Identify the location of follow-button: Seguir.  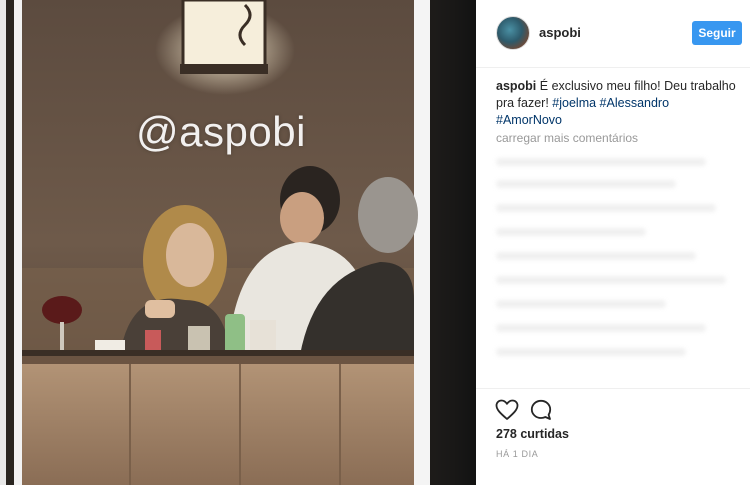
(717, 33).